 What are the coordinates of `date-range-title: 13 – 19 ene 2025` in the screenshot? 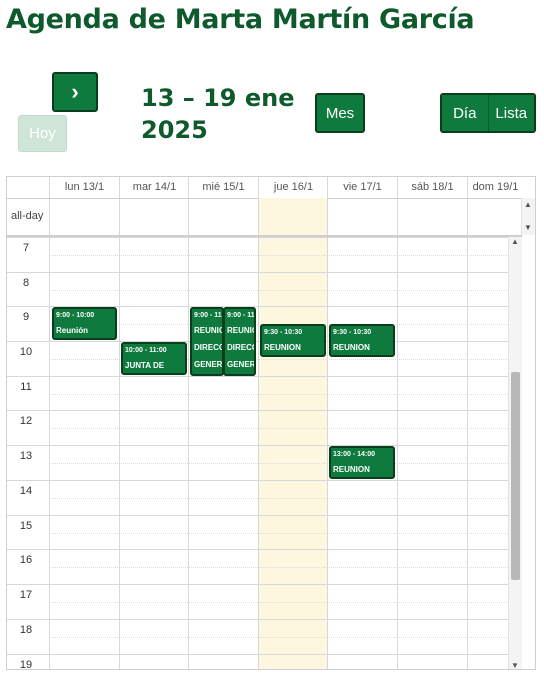 It's located at (218, 114).